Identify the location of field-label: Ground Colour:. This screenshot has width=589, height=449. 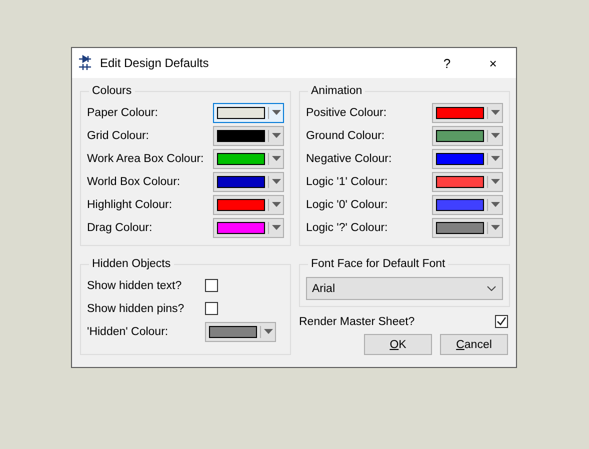
(345, 136).